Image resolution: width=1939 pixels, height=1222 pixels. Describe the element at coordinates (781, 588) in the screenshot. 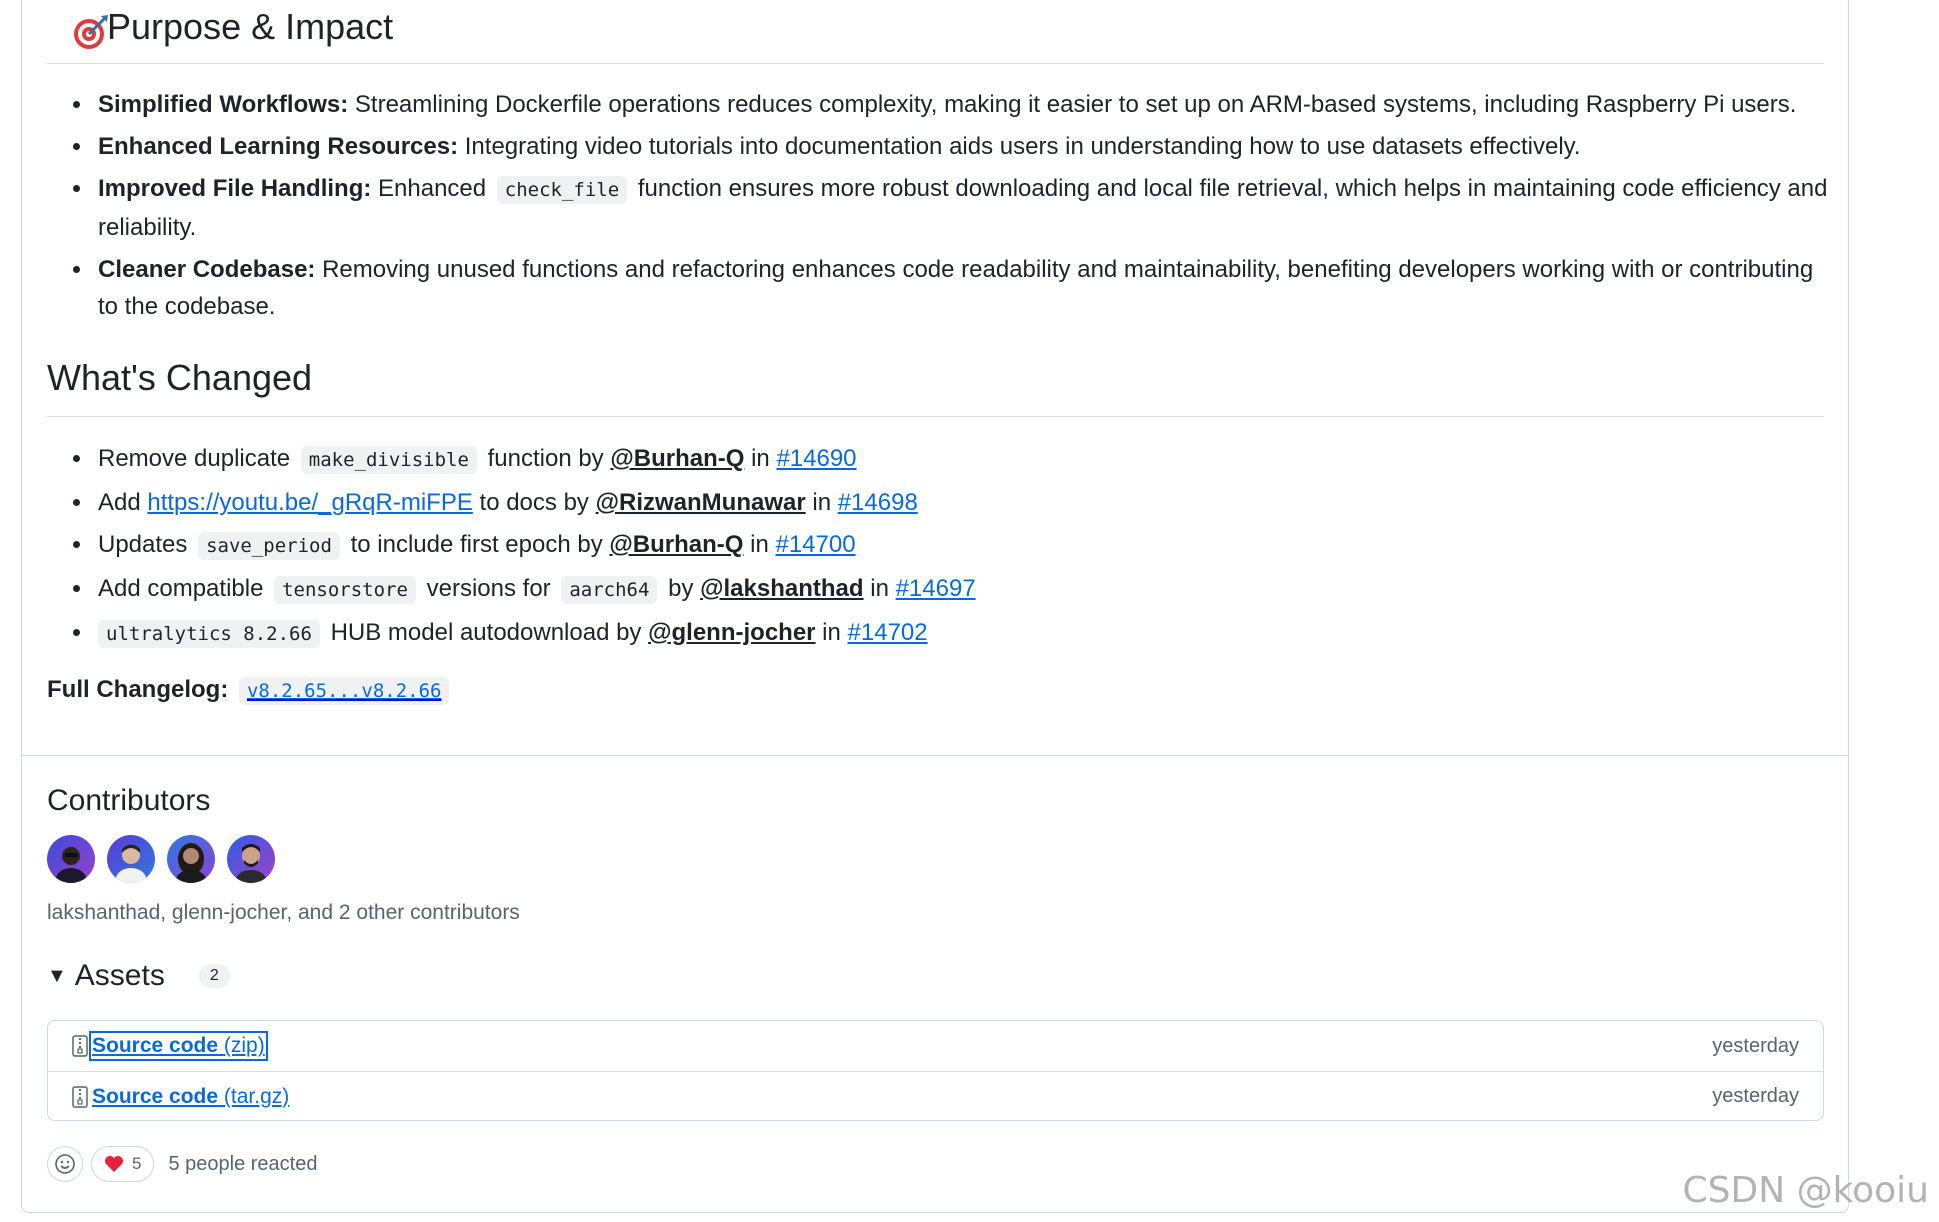

I see `user-link: @lakshanthad` at that location.